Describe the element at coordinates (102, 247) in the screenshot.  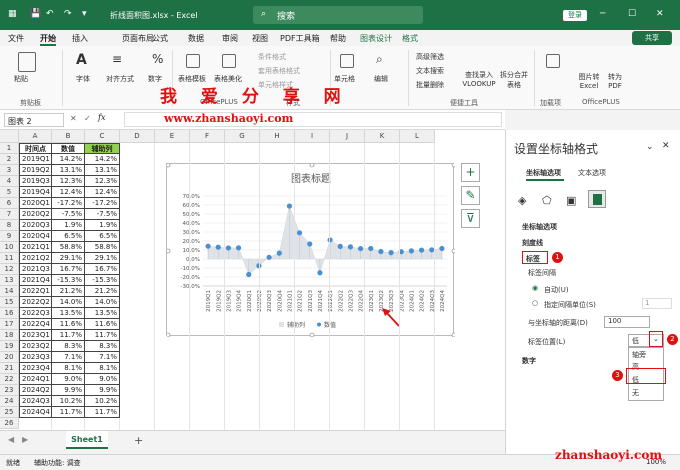
I see `data-cell: 58.8%` at that location.